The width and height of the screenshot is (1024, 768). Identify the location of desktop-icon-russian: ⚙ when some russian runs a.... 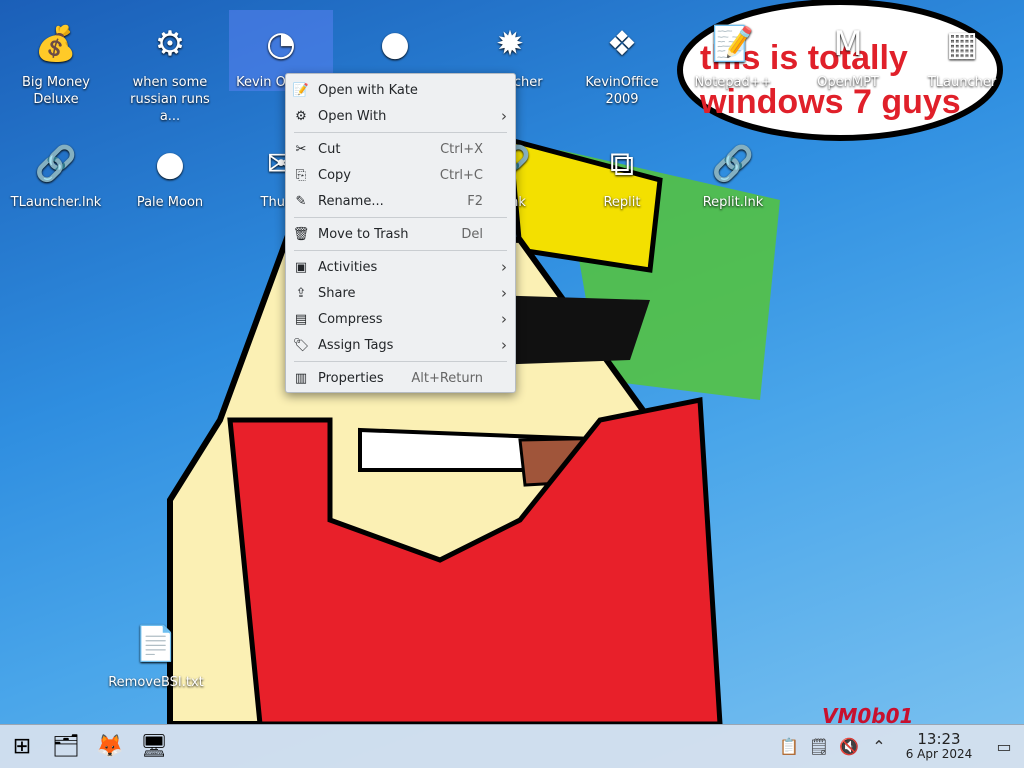
(170, 67).